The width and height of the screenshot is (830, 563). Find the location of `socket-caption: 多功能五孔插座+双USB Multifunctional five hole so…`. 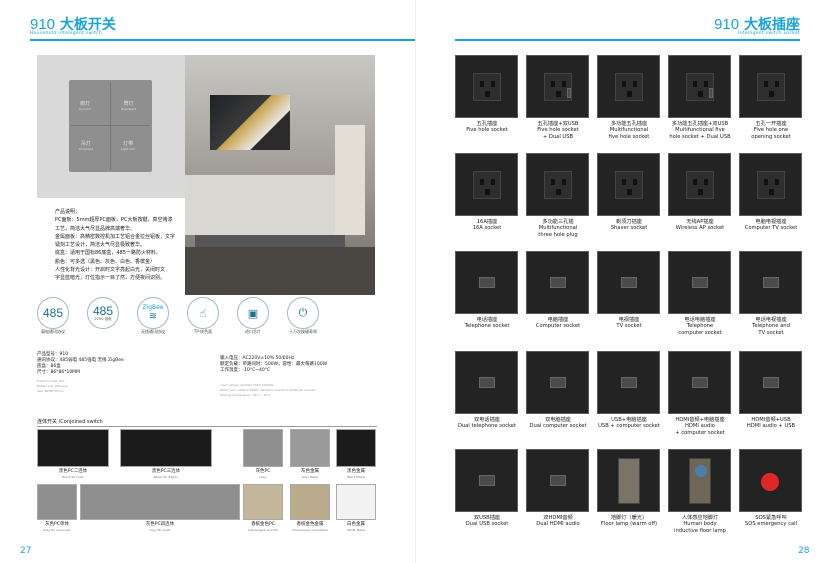

socket-caption: 多功能五孔插座+双USB Multifunctional five hole so… is located at coordinates (700, 130).